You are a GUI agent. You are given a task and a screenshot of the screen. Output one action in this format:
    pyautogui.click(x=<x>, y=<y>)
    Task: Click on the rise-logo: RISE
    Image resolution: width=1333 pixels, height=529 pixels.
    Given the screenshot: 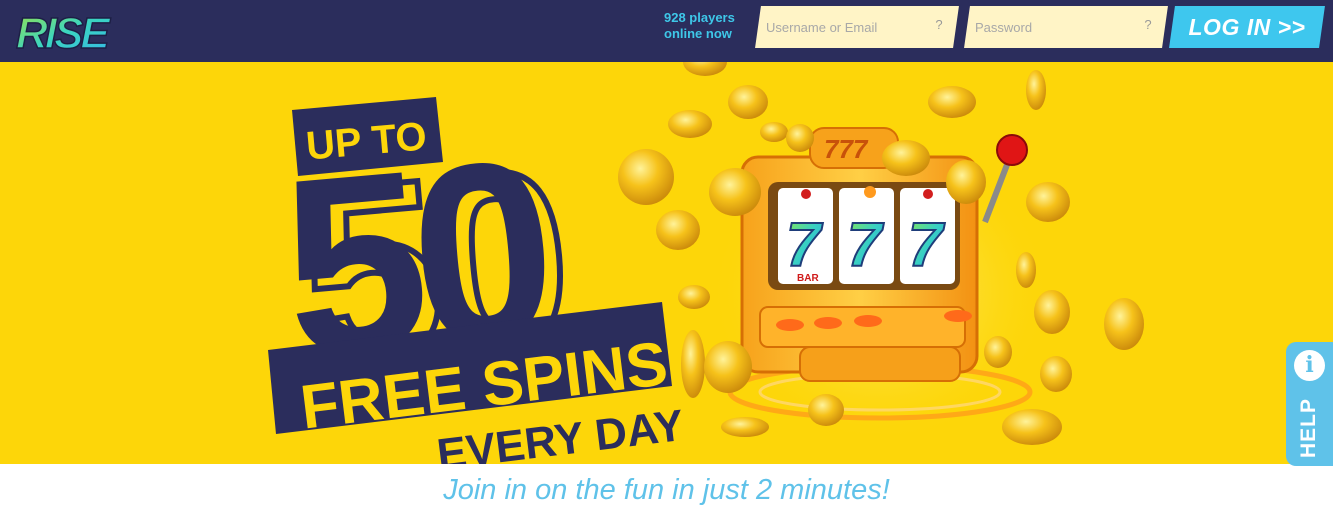 What is the action you would take?
    pyautogui.click(x=64, y=31)
    